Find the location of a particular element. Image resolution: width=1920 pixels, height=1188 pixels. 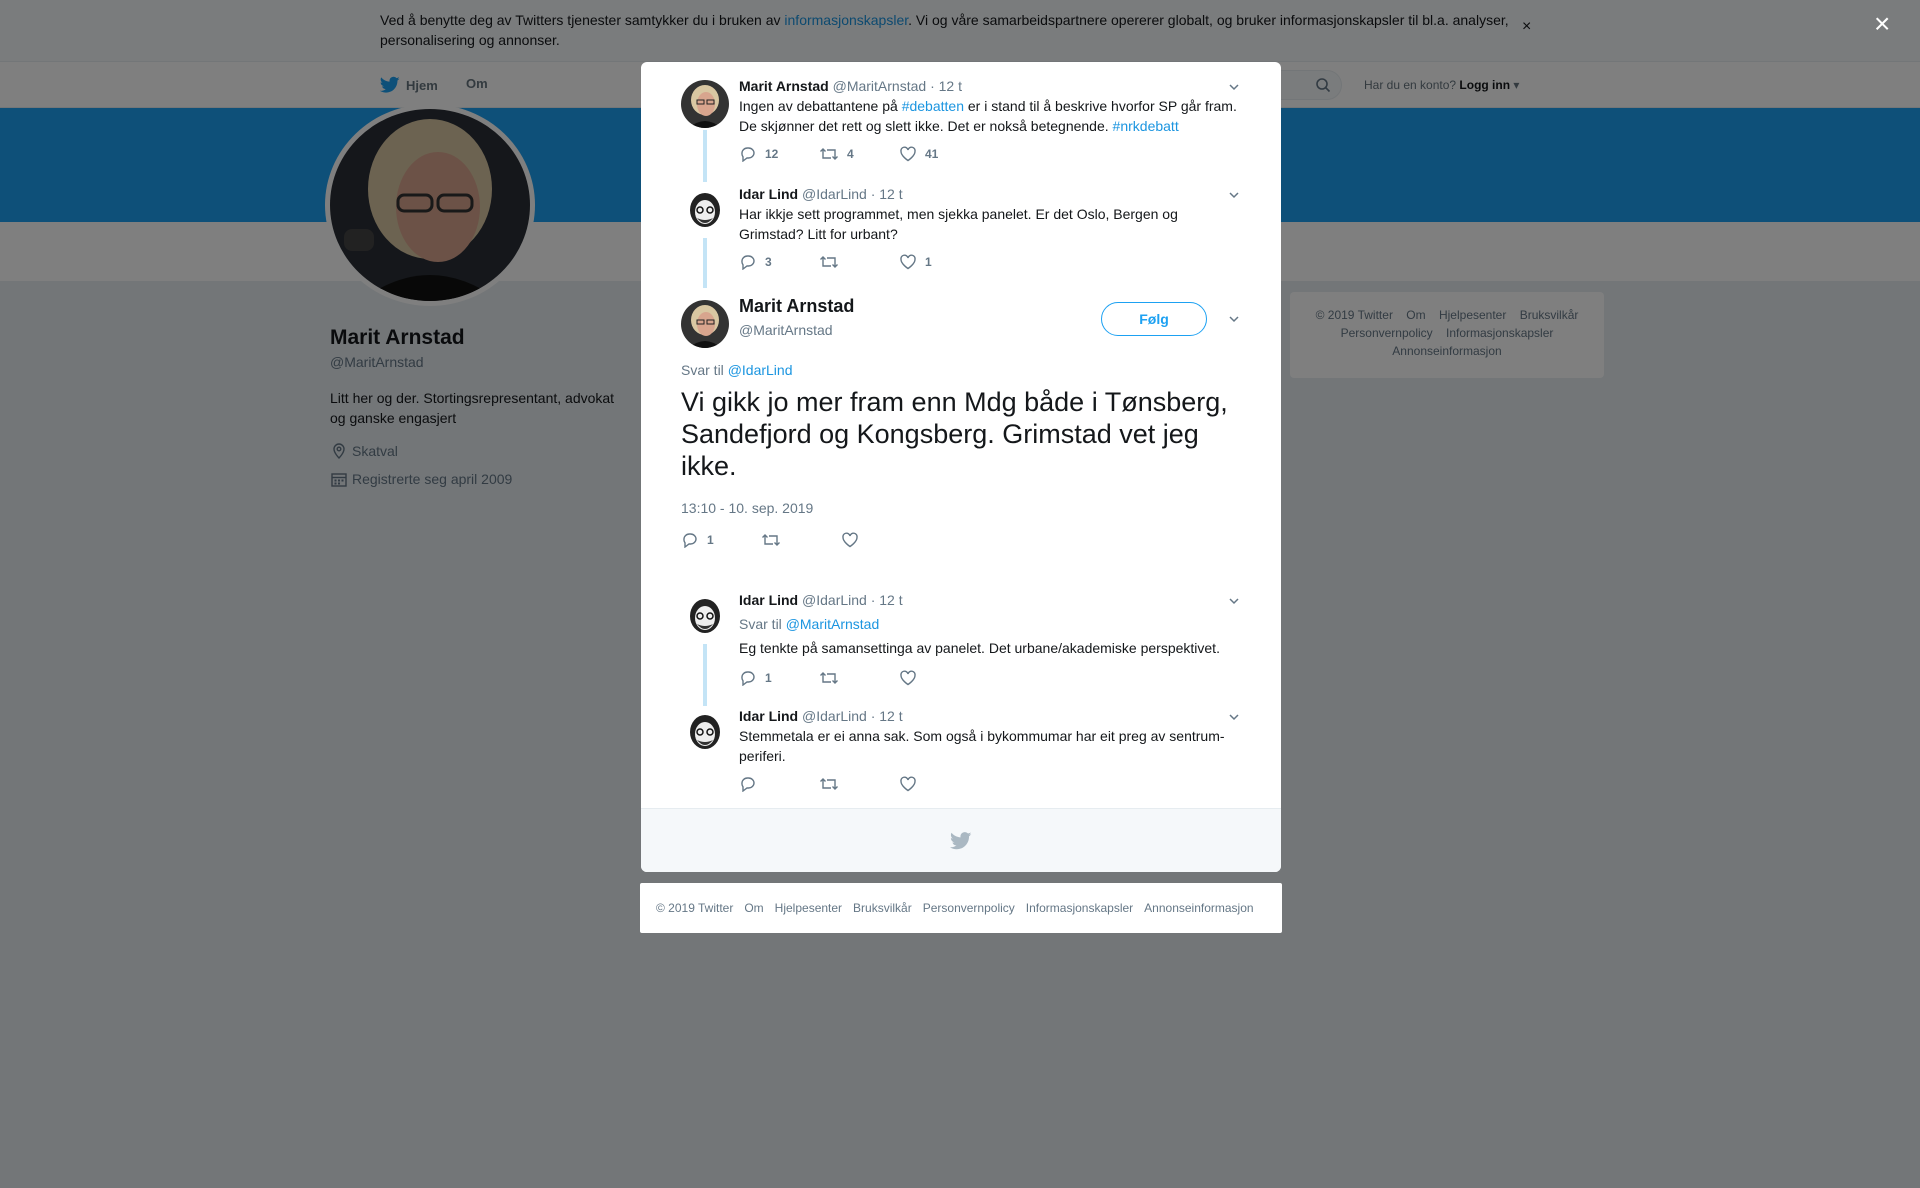

footer-link: Annonseinformasjon is located at coordinates (1198, 908).